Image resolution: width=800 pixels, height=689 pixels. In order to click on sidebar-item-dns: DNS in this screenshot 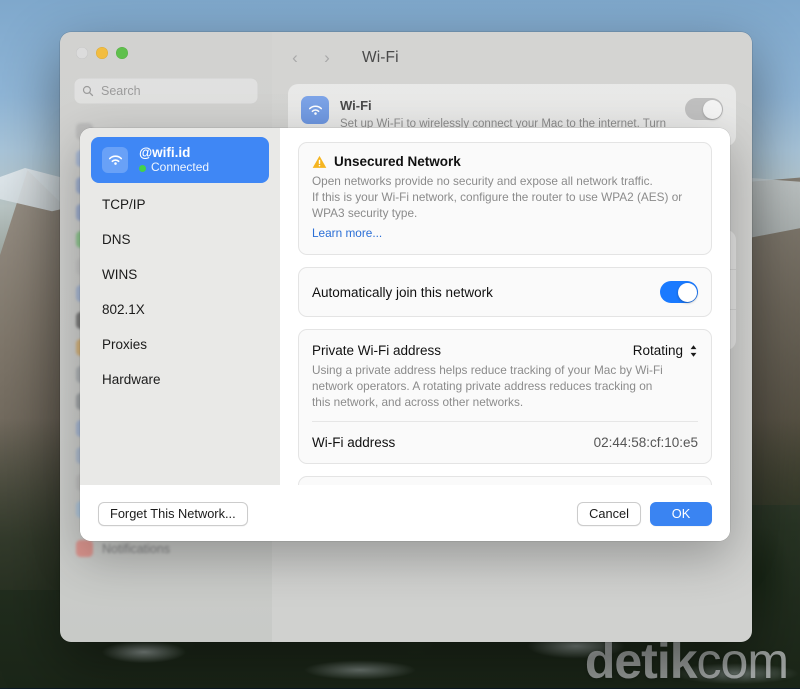, I will do `click(180, 239)`.